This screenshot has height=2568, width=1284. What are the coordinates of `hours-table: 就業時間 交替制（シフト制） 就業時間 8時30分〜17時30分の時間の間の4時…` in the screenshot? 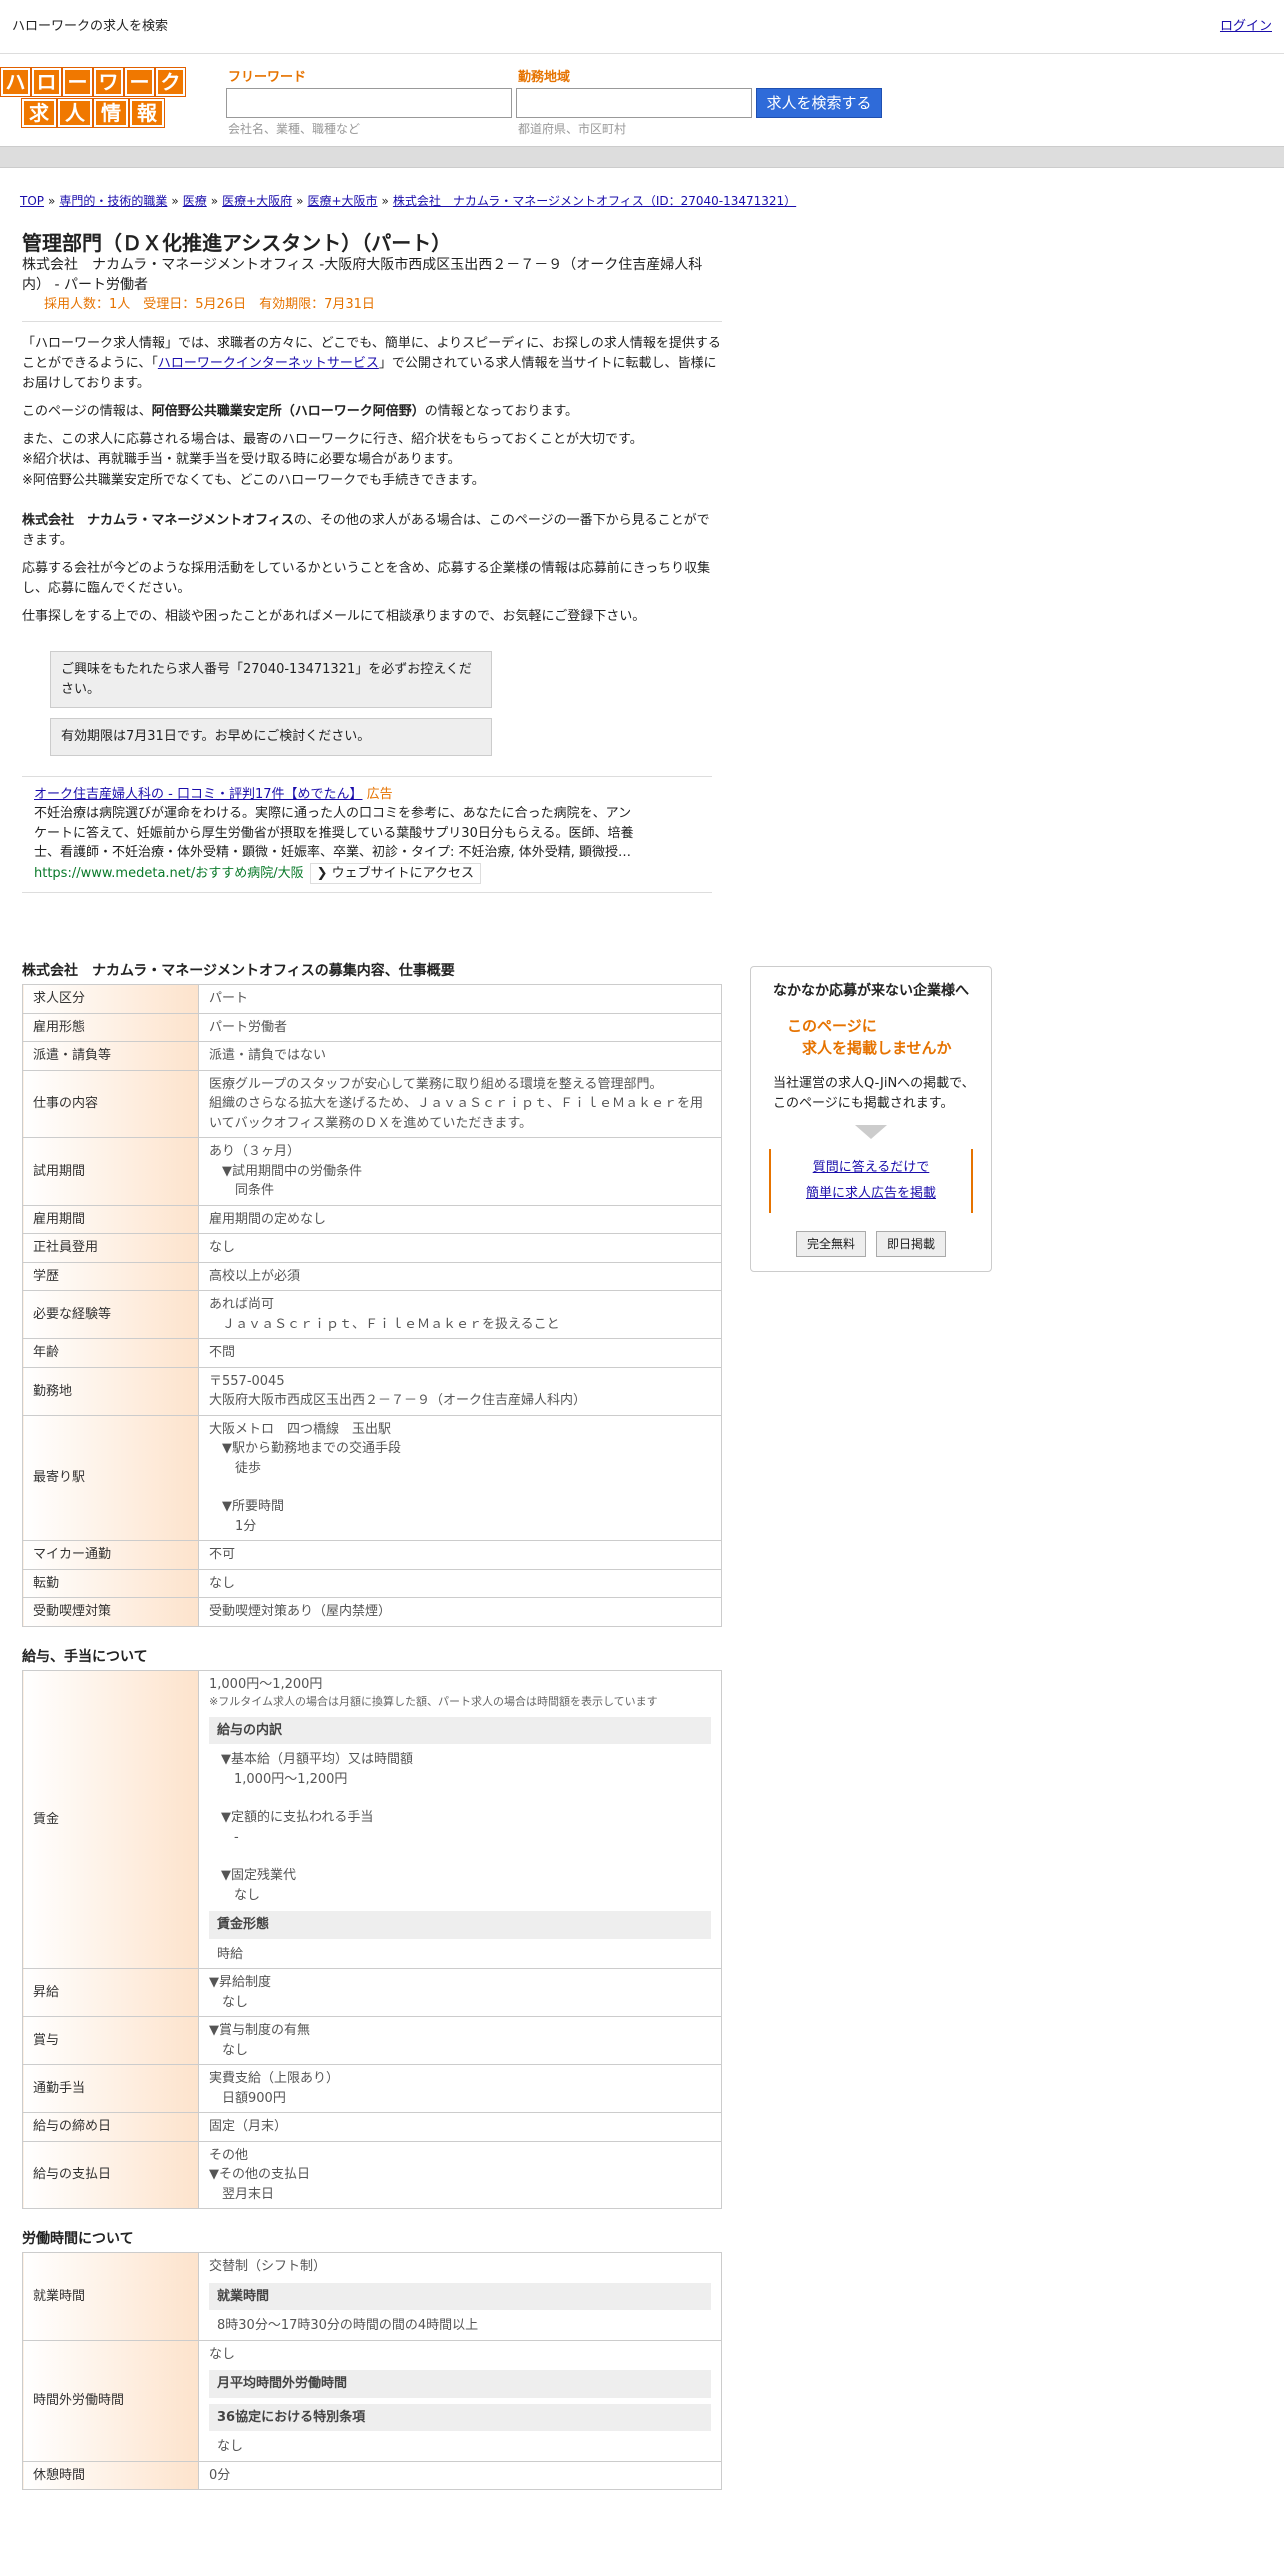 It's located at (372, 2371).